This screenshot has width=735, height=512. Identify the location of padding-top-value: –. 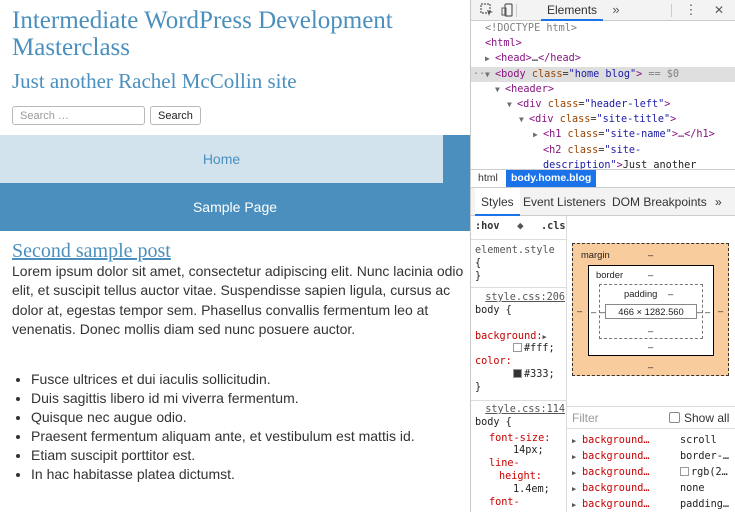
(671, 293).